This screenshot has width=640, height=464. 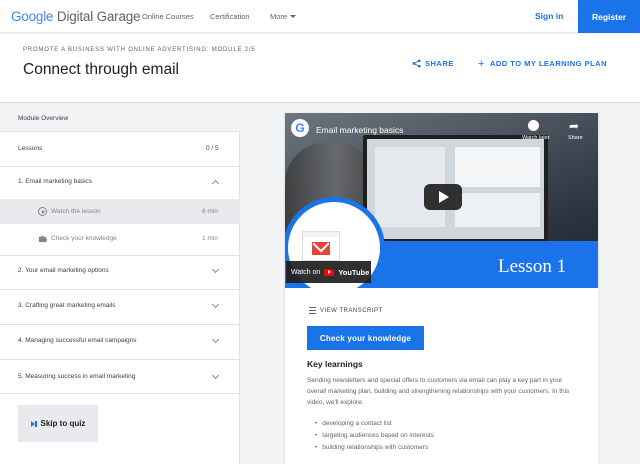 What do you see at coordinates (55, 181) in the screenshot?
I see `sidebar-item-label: 1. Email marketing basics` at bounding box center [55, 181].